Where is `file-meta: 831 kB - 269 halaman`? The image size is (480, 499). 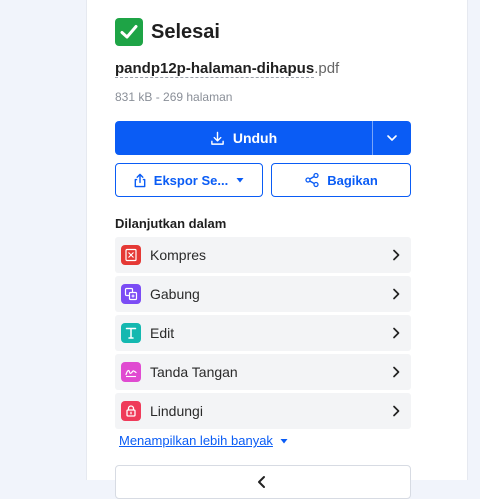 file-meta: 831 kB - 269 halaman is located at coordinates (174, 97).